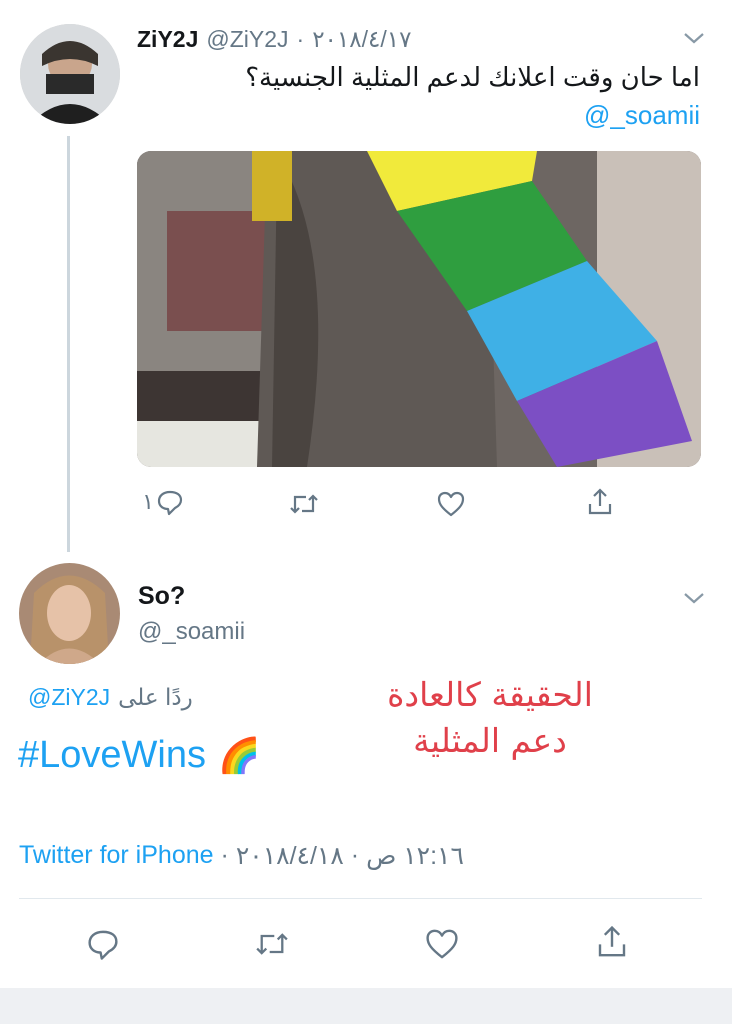 This screenshot has width=732, height=1024. Describe the element at coordinates (490, 694) in the screenshot. I see `annotation-line-1: الحقيقة كالعادة` at that location.